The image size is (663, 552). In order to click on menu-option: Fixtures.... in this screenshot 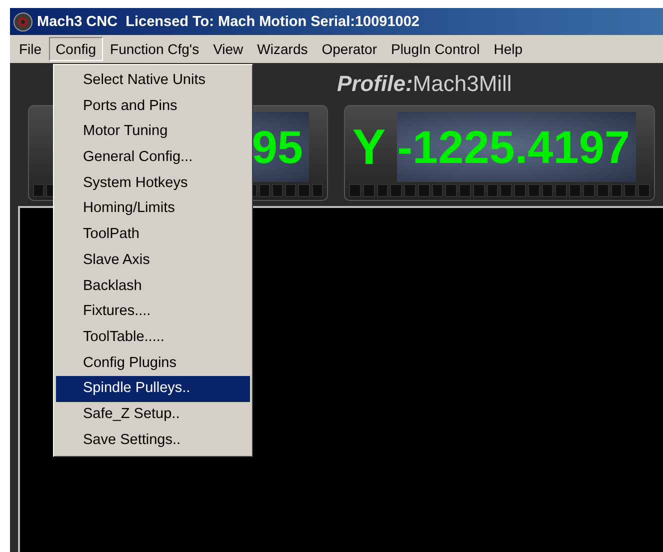, I will do `click(153, 312)`.